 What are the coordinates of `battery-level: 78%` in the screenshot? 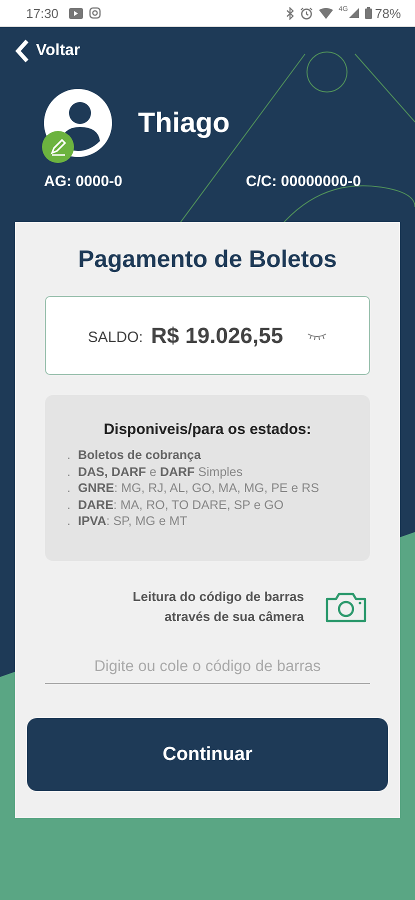 It's located at (387, 13).